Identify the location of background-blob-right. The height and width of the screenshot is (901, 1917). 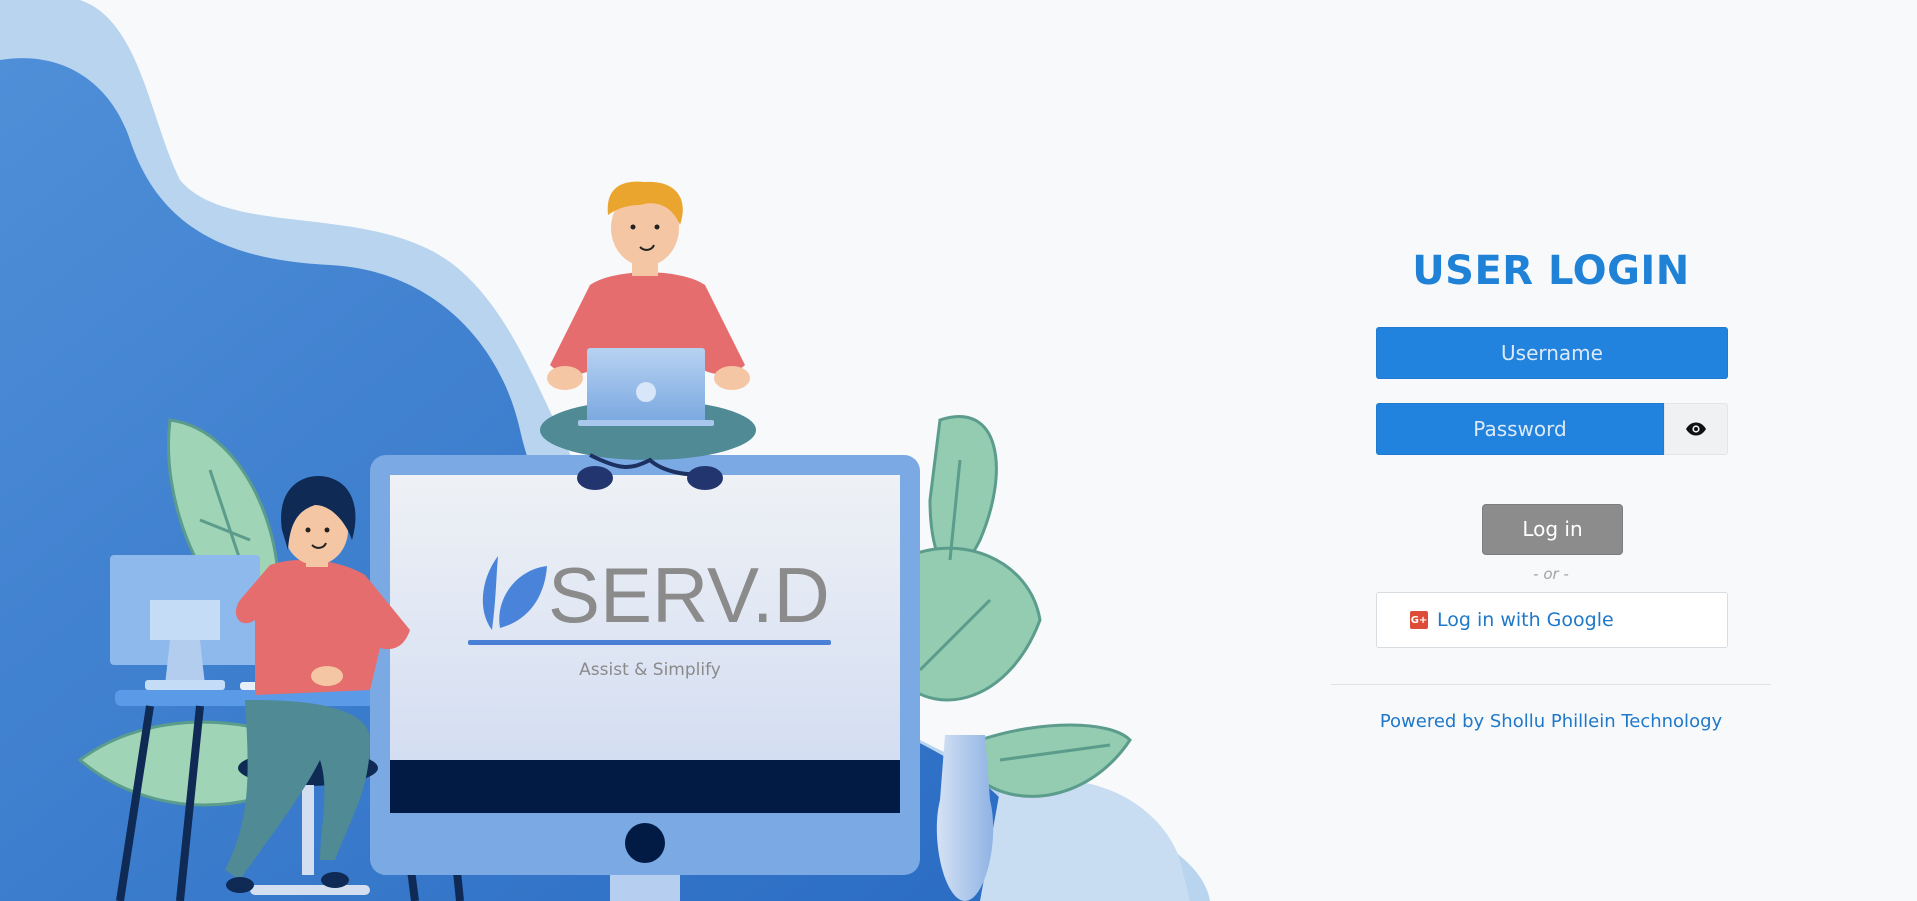
(1085, 840).